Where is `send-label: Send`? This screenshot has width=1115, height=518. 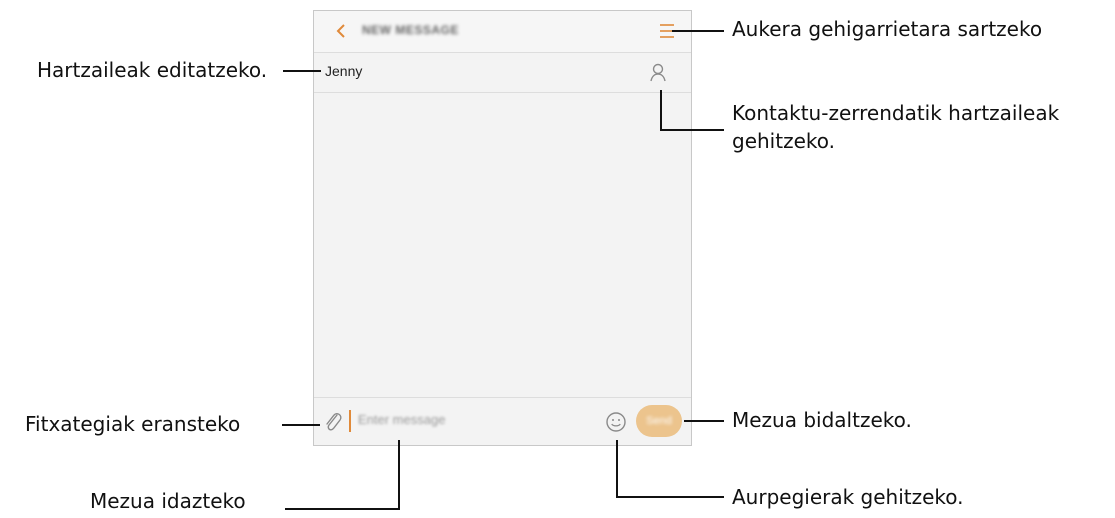
send-label: Send is located at coordinates (659, 421).